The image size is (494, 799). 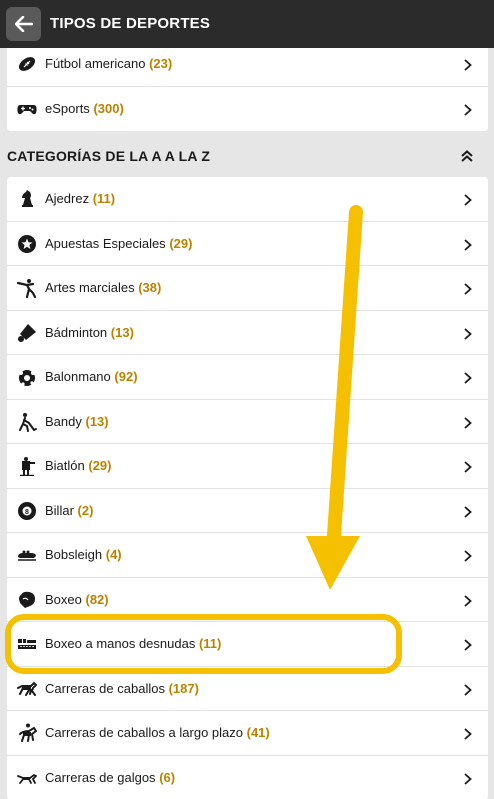 What do you see at coordinates (247, 511) in the screenshot?
I see `list-item-billar: 8 Billar (2)` at bounding box center [247, 511].